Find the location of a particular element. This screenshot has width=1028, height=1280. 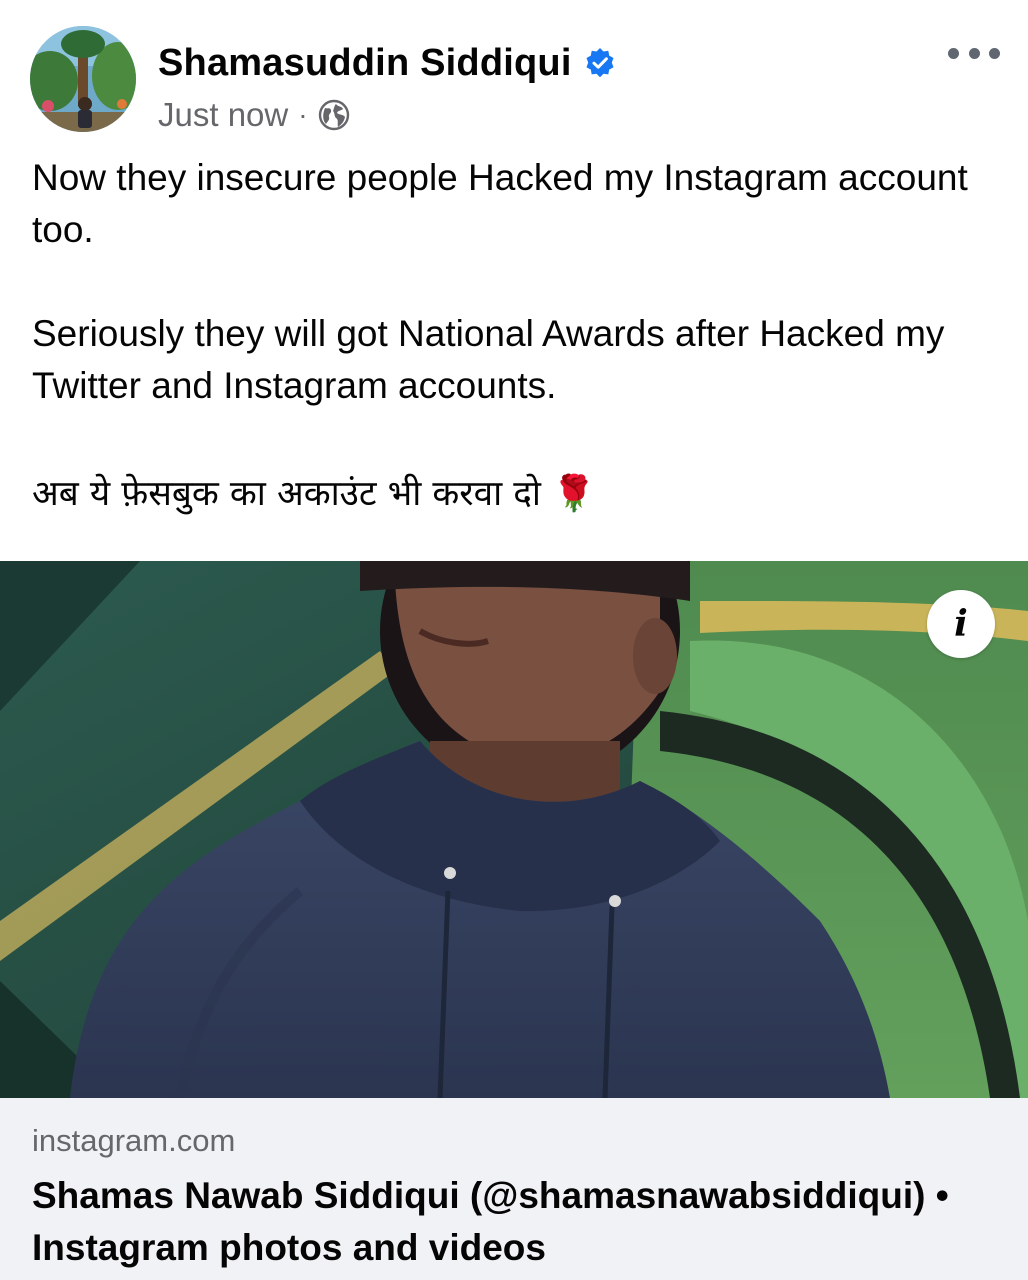

author-row: Shamasuddin Siddiqui is located at coordinates (387, 63).